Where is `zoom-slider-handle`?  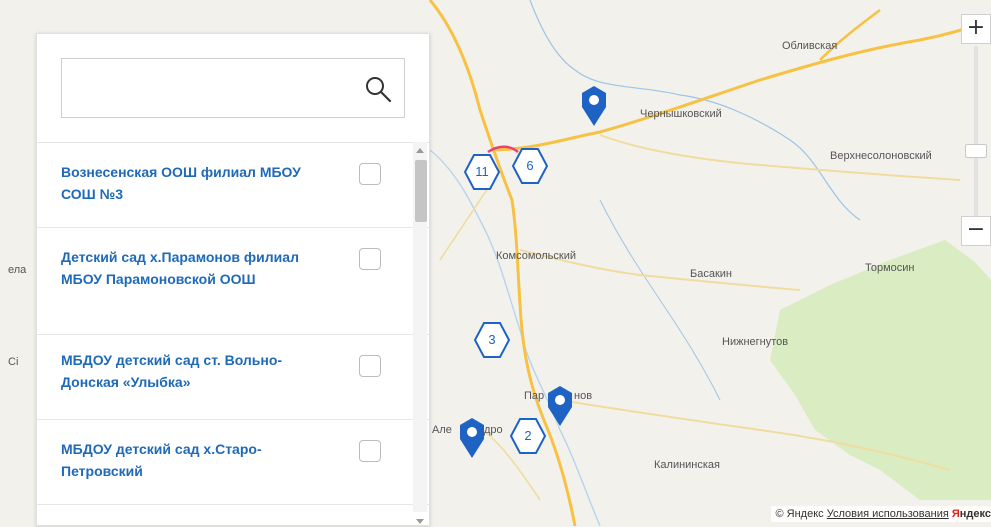 zoom-slider-handle is located at coordinates (976, 151).